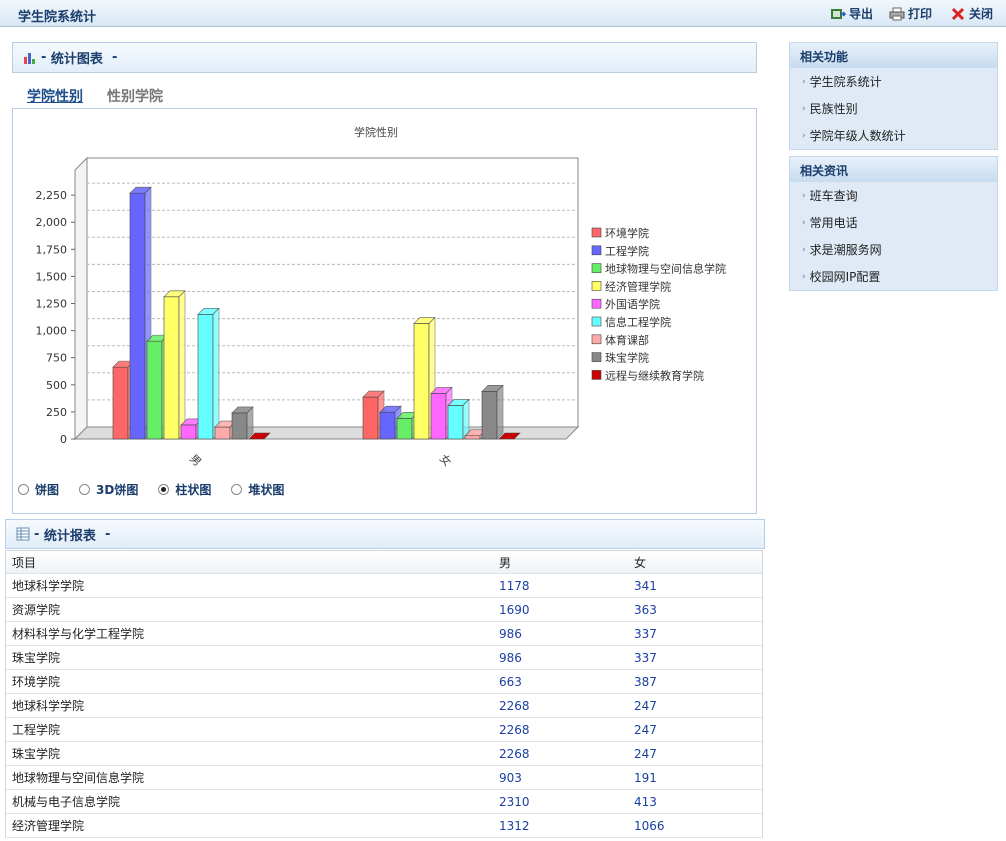  What do you see at coordinates (266, 490) in the screenshot?
I see `chart-type-label: 堆状图` at bounding box center [266, 490].